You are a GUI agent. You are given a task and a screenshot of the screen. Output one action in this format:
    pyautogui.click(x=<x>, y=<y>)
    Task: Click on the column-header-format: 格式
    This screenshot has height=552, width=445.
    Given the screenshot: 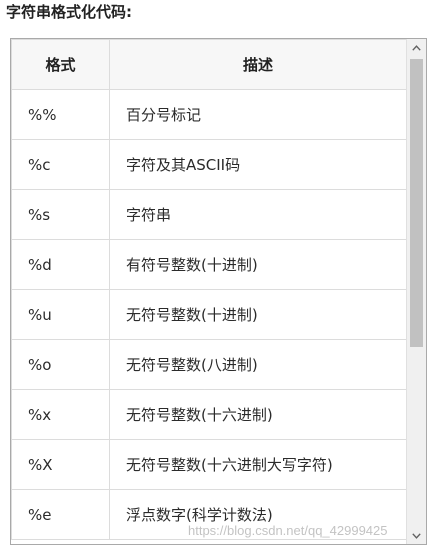 What is the action you would take?
    pyautogui.click(x=60, y=64)
    